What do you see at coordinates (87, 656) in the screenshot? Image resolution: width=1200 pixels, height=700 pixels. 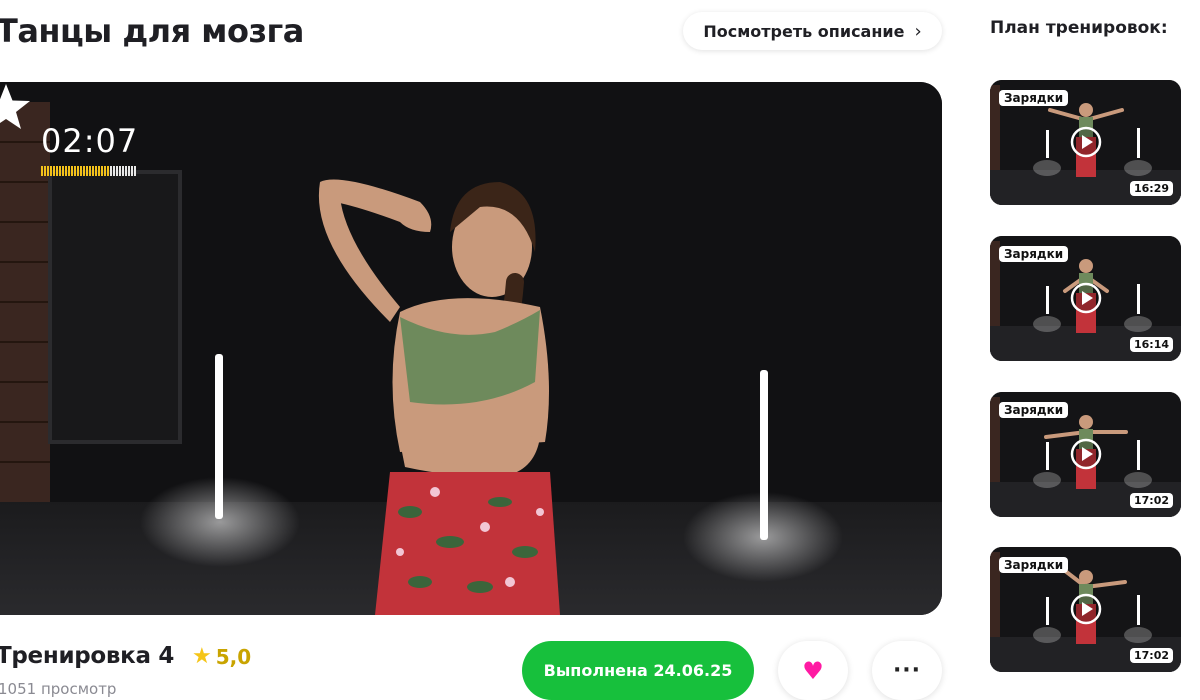 I see `workout-title: Тренировка 4` at bounding box center [87, 656].